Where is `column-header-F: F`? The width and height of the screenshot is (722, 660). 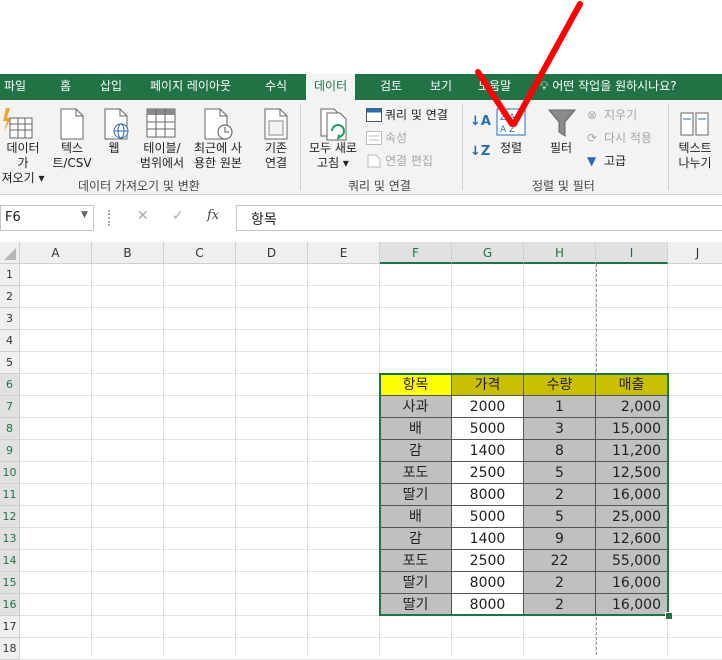 column-header-F: F is located at coordinates (416, 253).